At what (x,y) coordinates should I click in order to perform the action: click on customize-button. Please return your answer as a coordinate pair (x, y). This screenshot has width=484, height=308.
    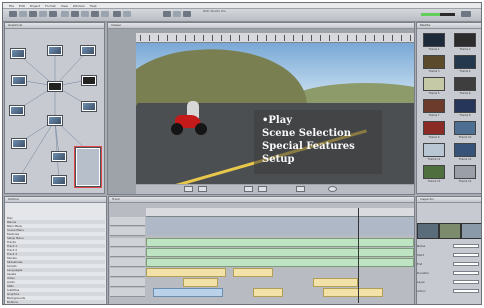
    Looking at the image, I should click on (466, 14).